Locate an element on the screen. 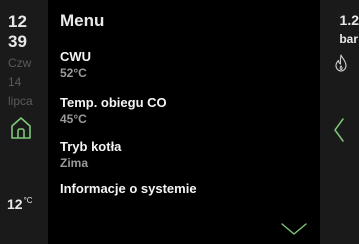  clock-hour: 12 is located at coordinates (17, 21).